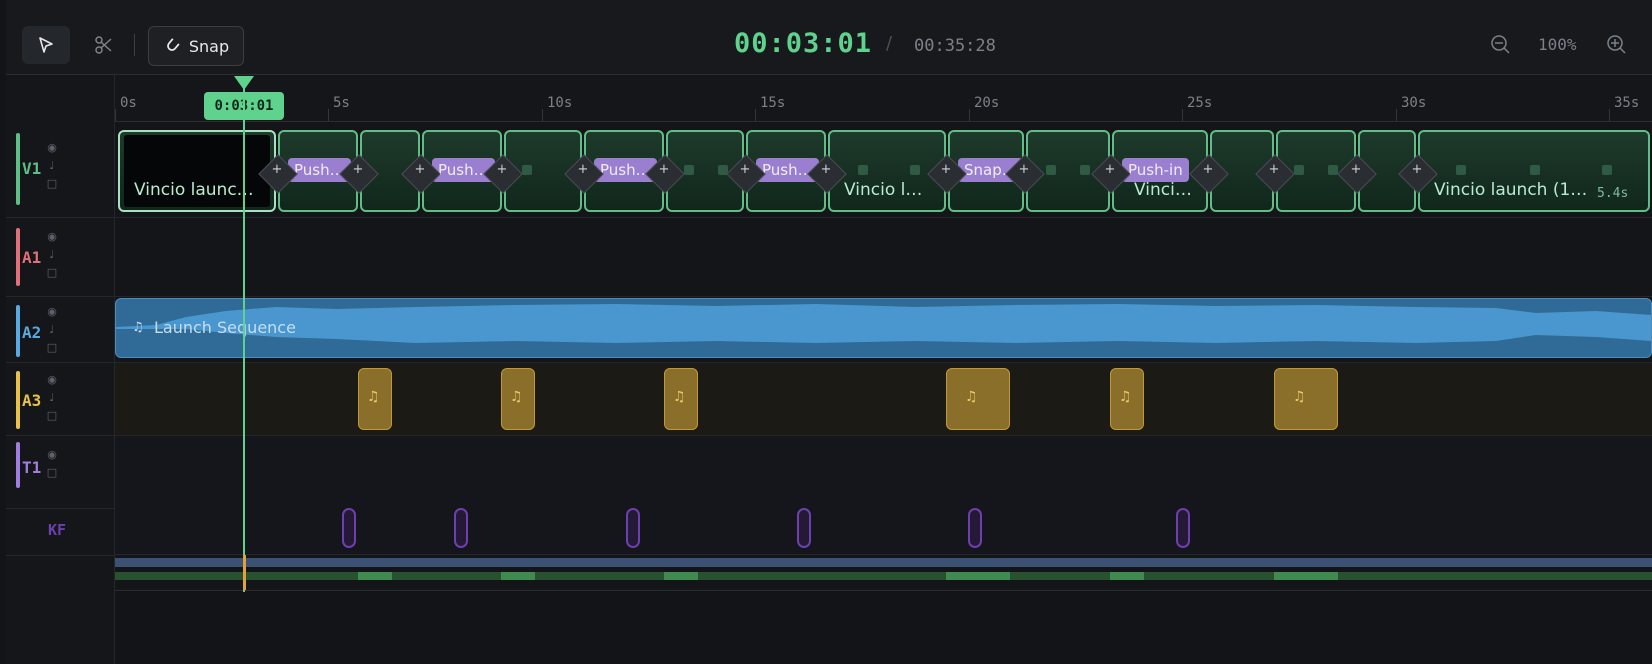 This screenshot has width=1652, height=664. What do you see at coordinates (883, 328) in the screenshot?
I see `audio-clip` at bounding box center [883, 328].